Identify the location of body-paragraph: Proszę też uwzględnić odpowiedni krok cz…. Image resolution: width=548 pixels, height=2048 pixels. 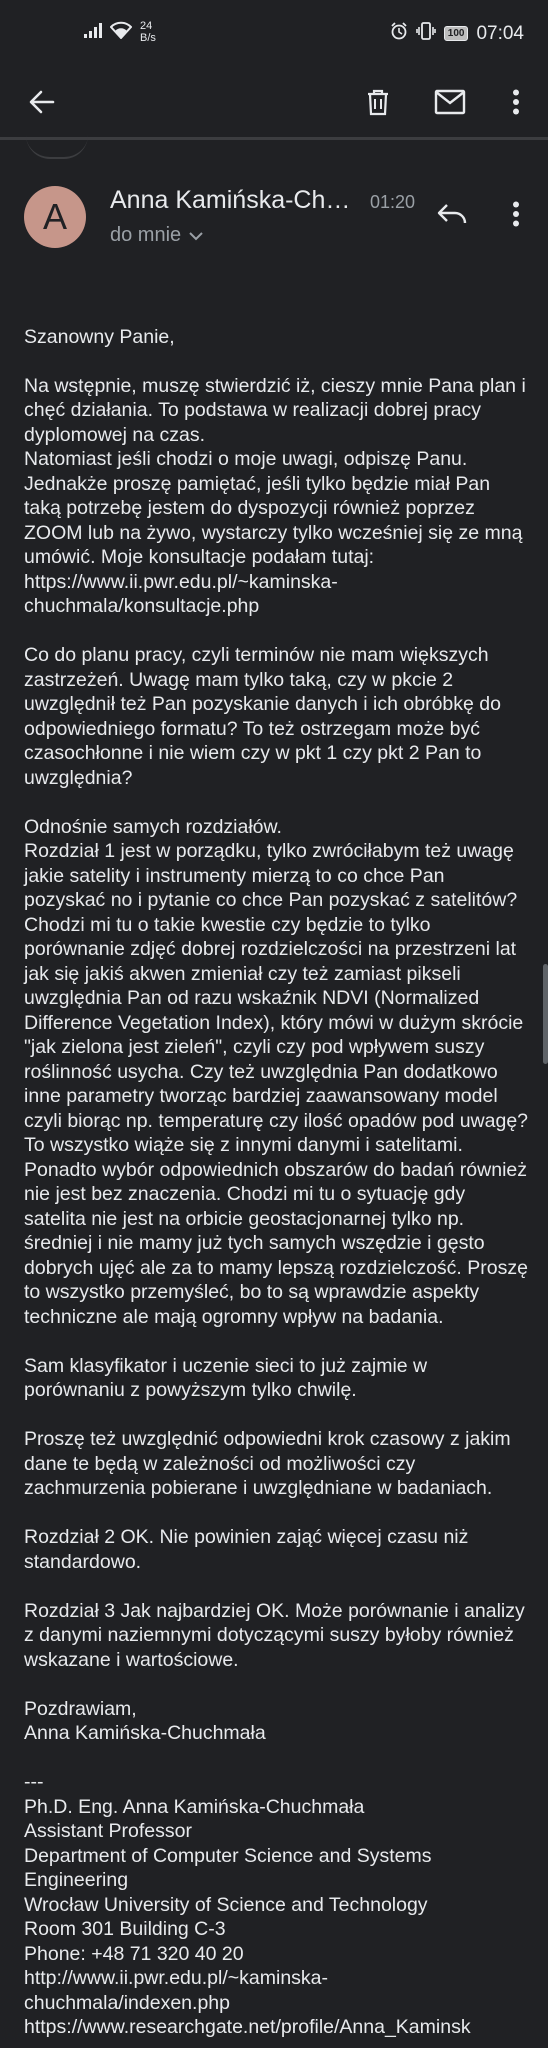
(270, 1463).